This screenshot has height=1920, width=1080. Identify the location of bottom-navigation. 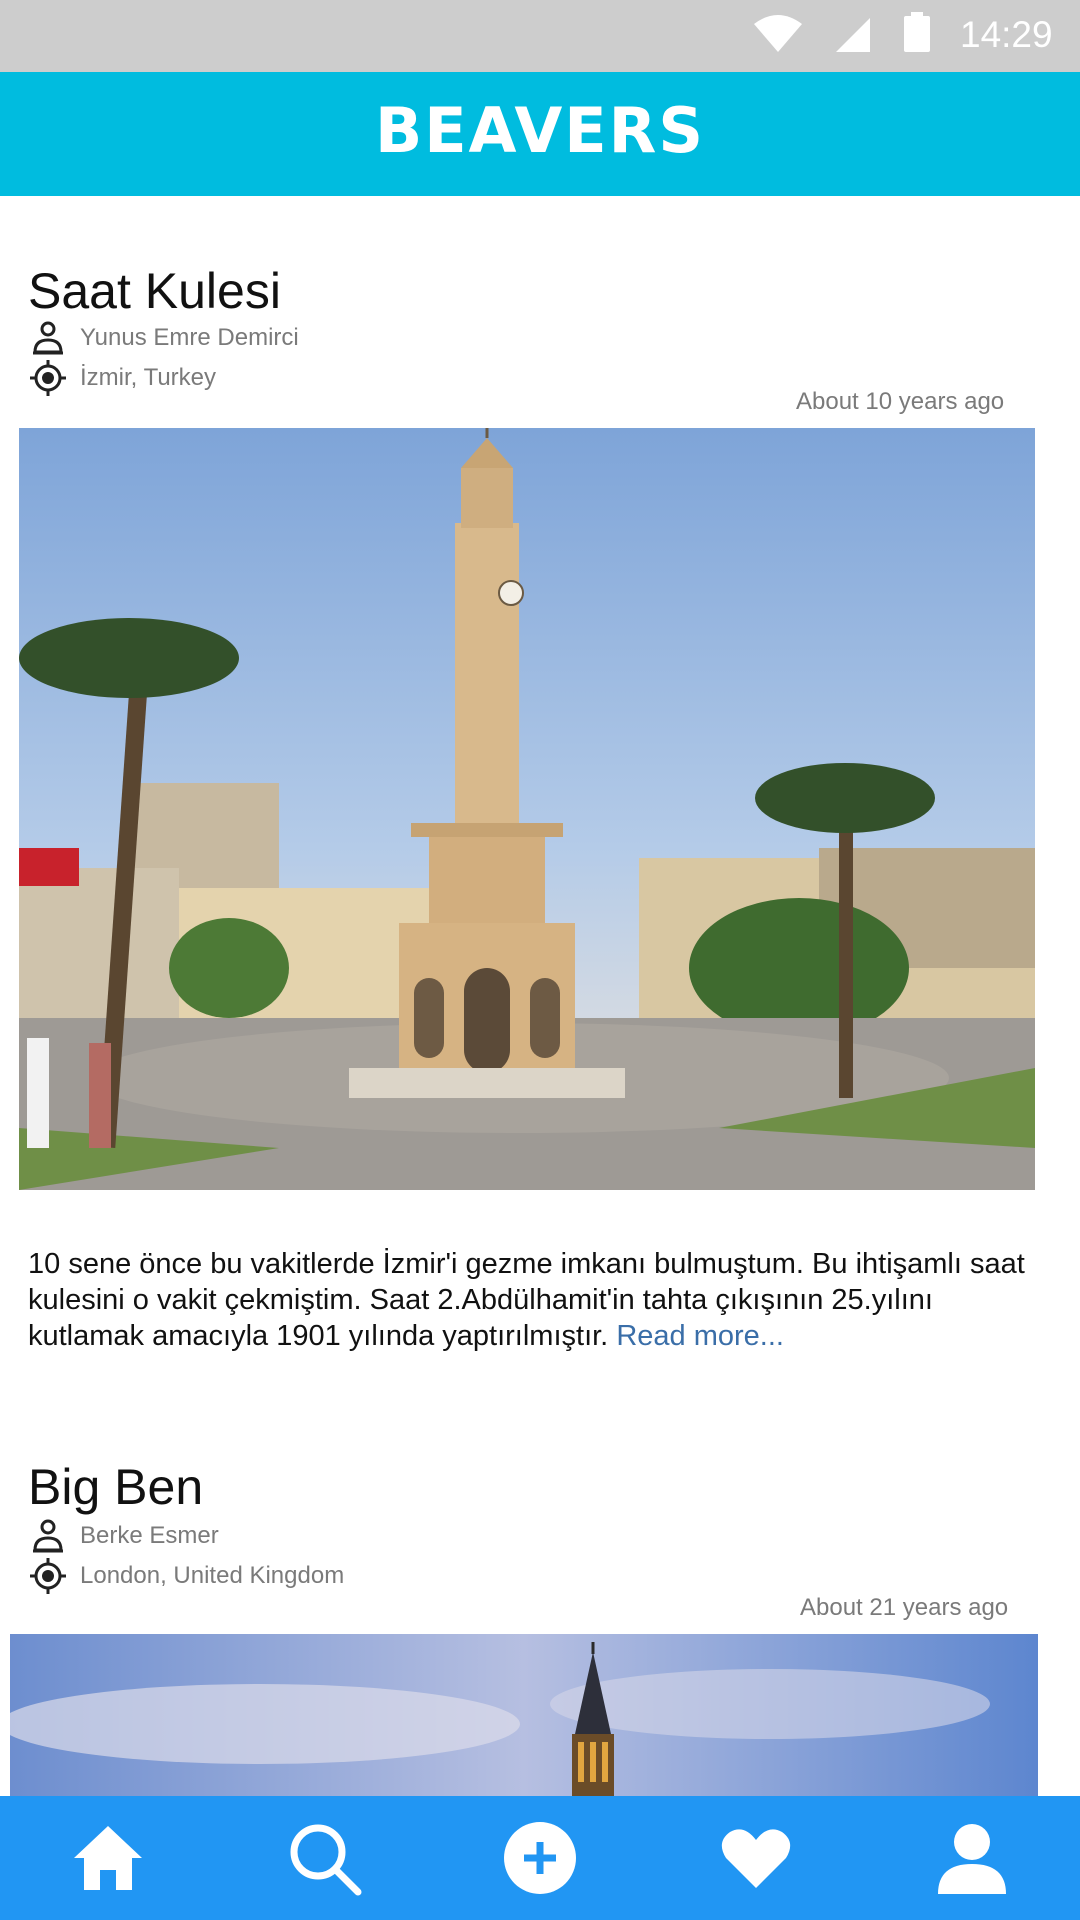
(540, 1858).